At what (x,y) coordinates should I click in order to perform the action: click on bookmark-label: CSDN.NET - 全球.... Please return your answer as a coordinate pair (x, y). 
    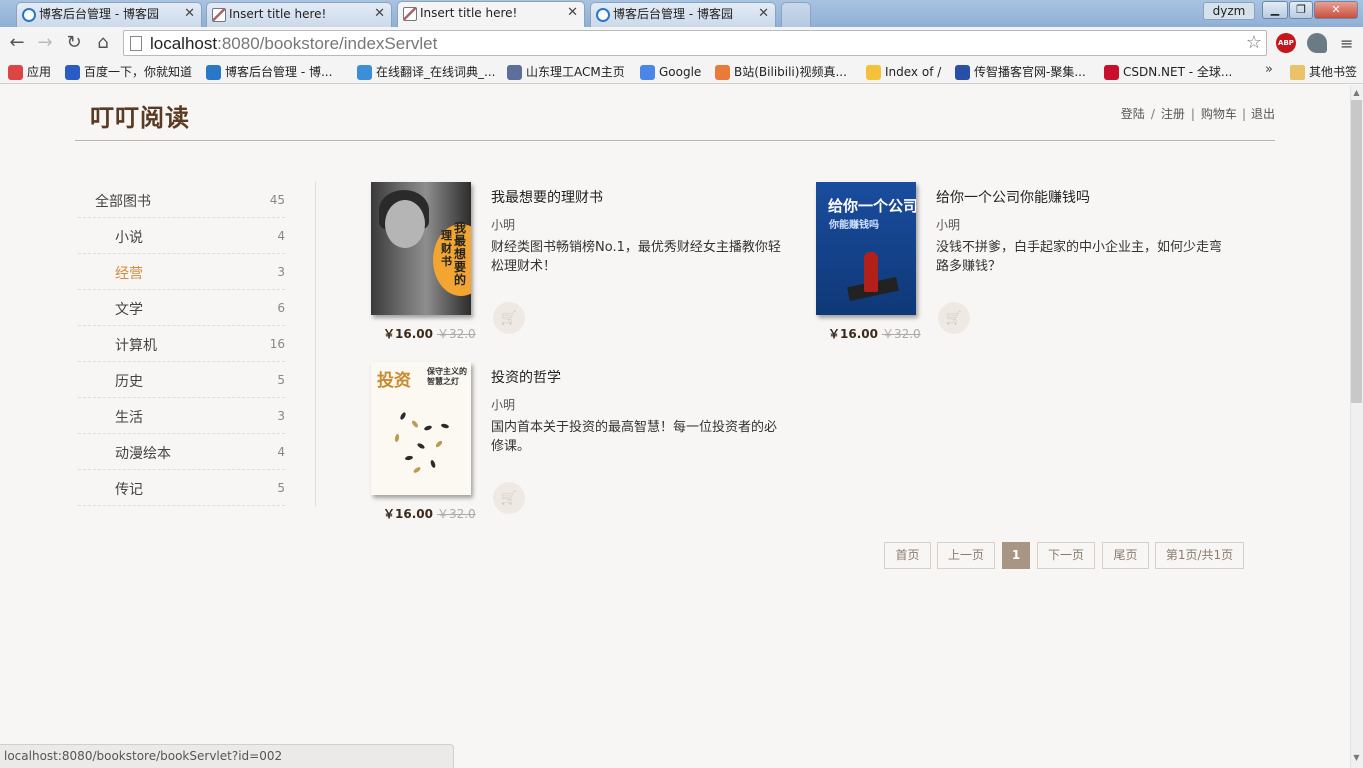
    Looking at the image, I should click on (1178, 72).